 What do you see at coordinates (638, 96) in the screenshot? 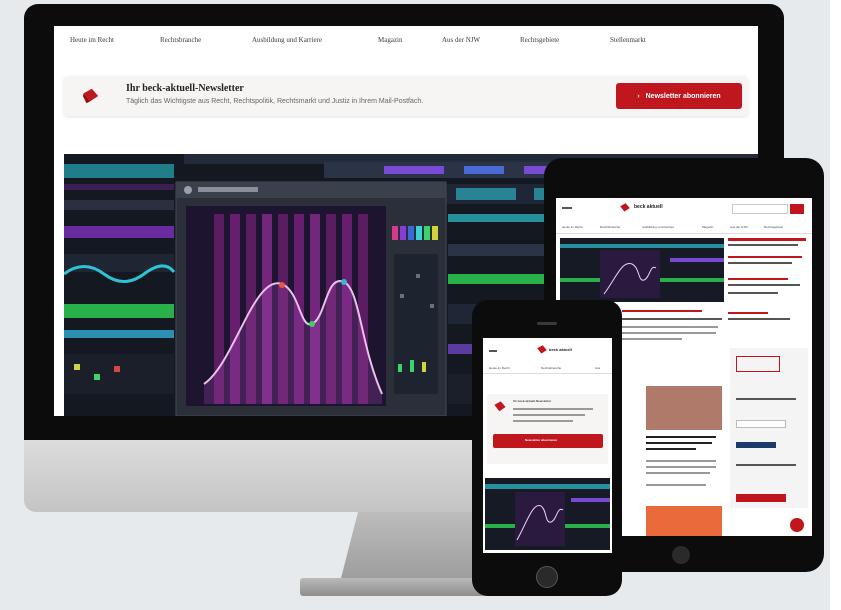
I see `chevron-right-icon: ›` at bounding box center [638, 96].